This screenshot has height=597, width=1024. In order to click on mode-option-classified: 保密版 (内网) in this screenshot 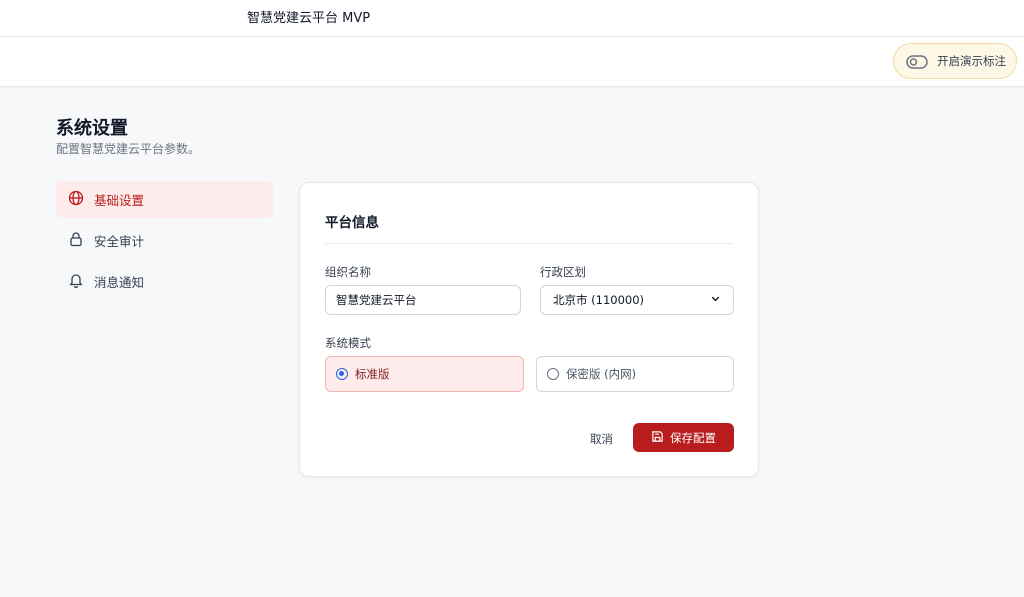, I will do `click(635, 374)`.